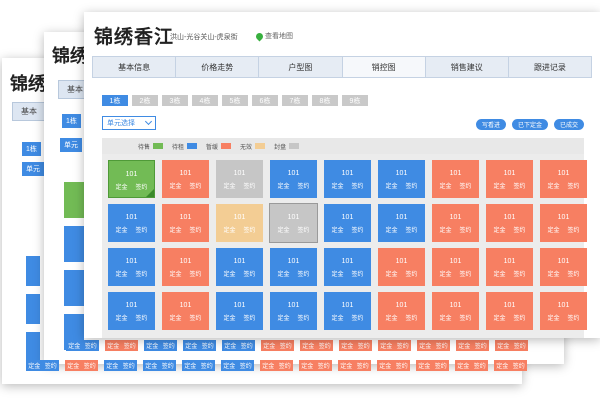 This screenshot has height=401, width=600. Describe the element at coordinates (205, 100) in the screenshot. I see `building-tab: 4栋` at that location.